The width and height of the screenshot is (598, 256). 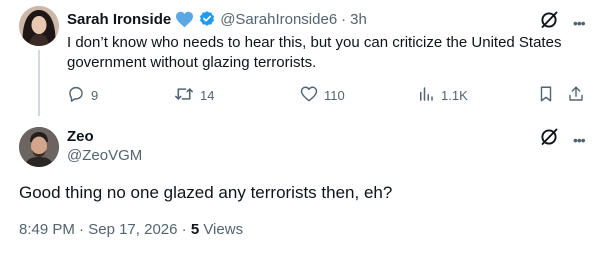 What do you see at coordinates (207, 19) in the screenshot?
I see `verified-badge-icon` at bounding box center [207, 19].